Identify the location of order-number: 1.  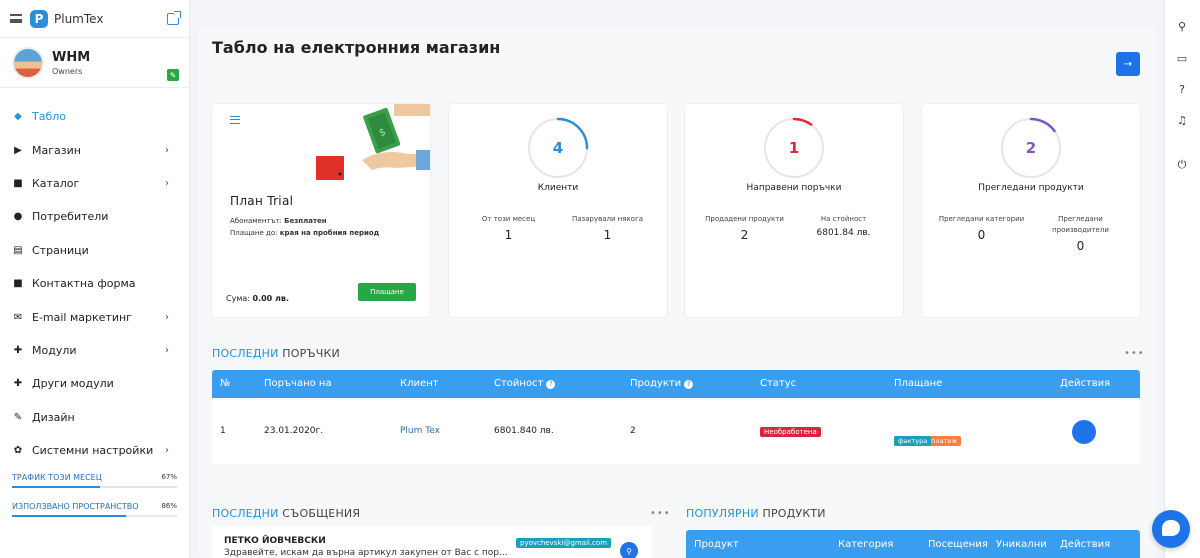
(223, 431).